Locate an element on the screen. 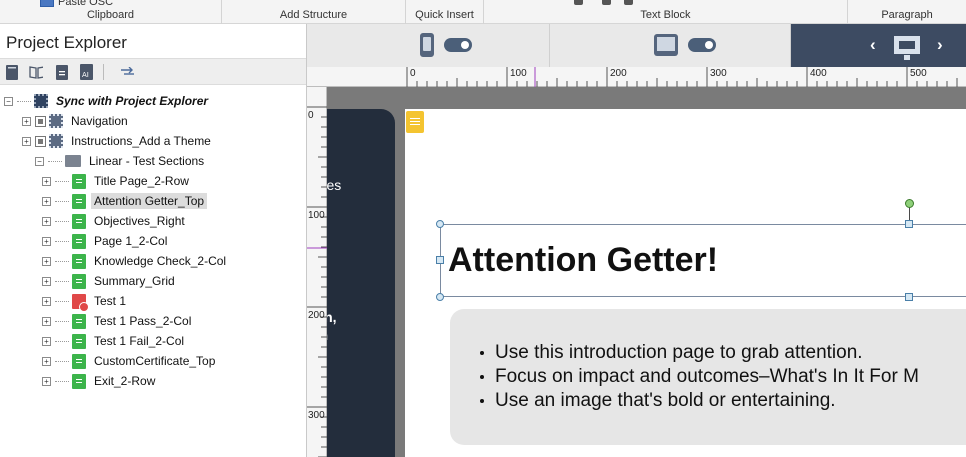 The width and height of the screenshot is (966, 457). ribbon-group-add-structure: Add Structure is located at coordinates (314, 12).